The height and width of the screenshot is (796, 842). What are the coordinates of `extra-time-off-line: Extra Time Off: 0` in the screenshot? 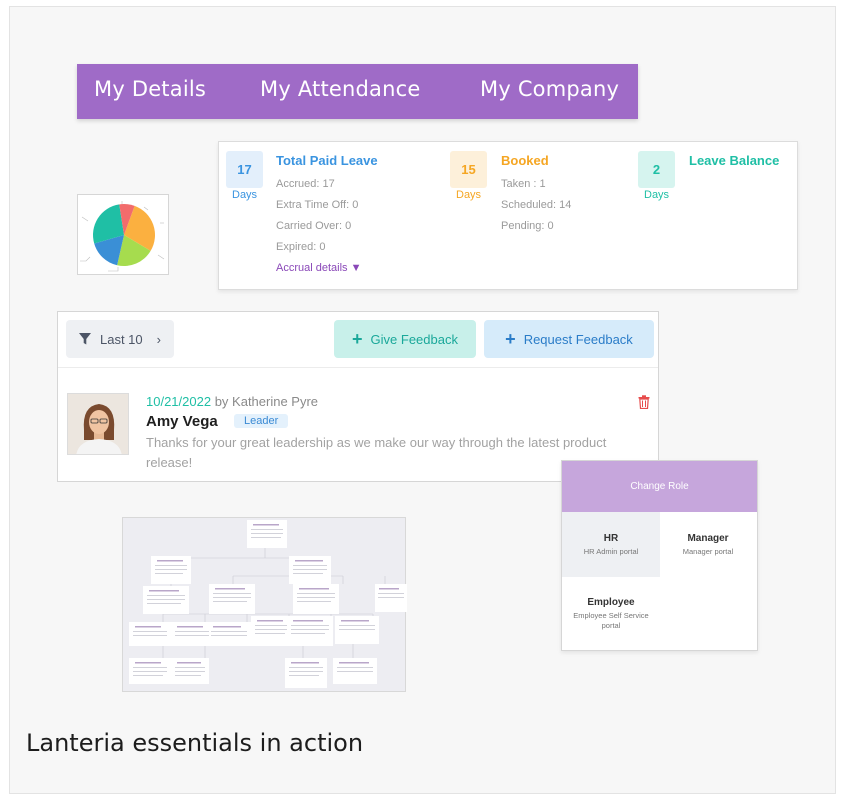 It's located at (317, 205).